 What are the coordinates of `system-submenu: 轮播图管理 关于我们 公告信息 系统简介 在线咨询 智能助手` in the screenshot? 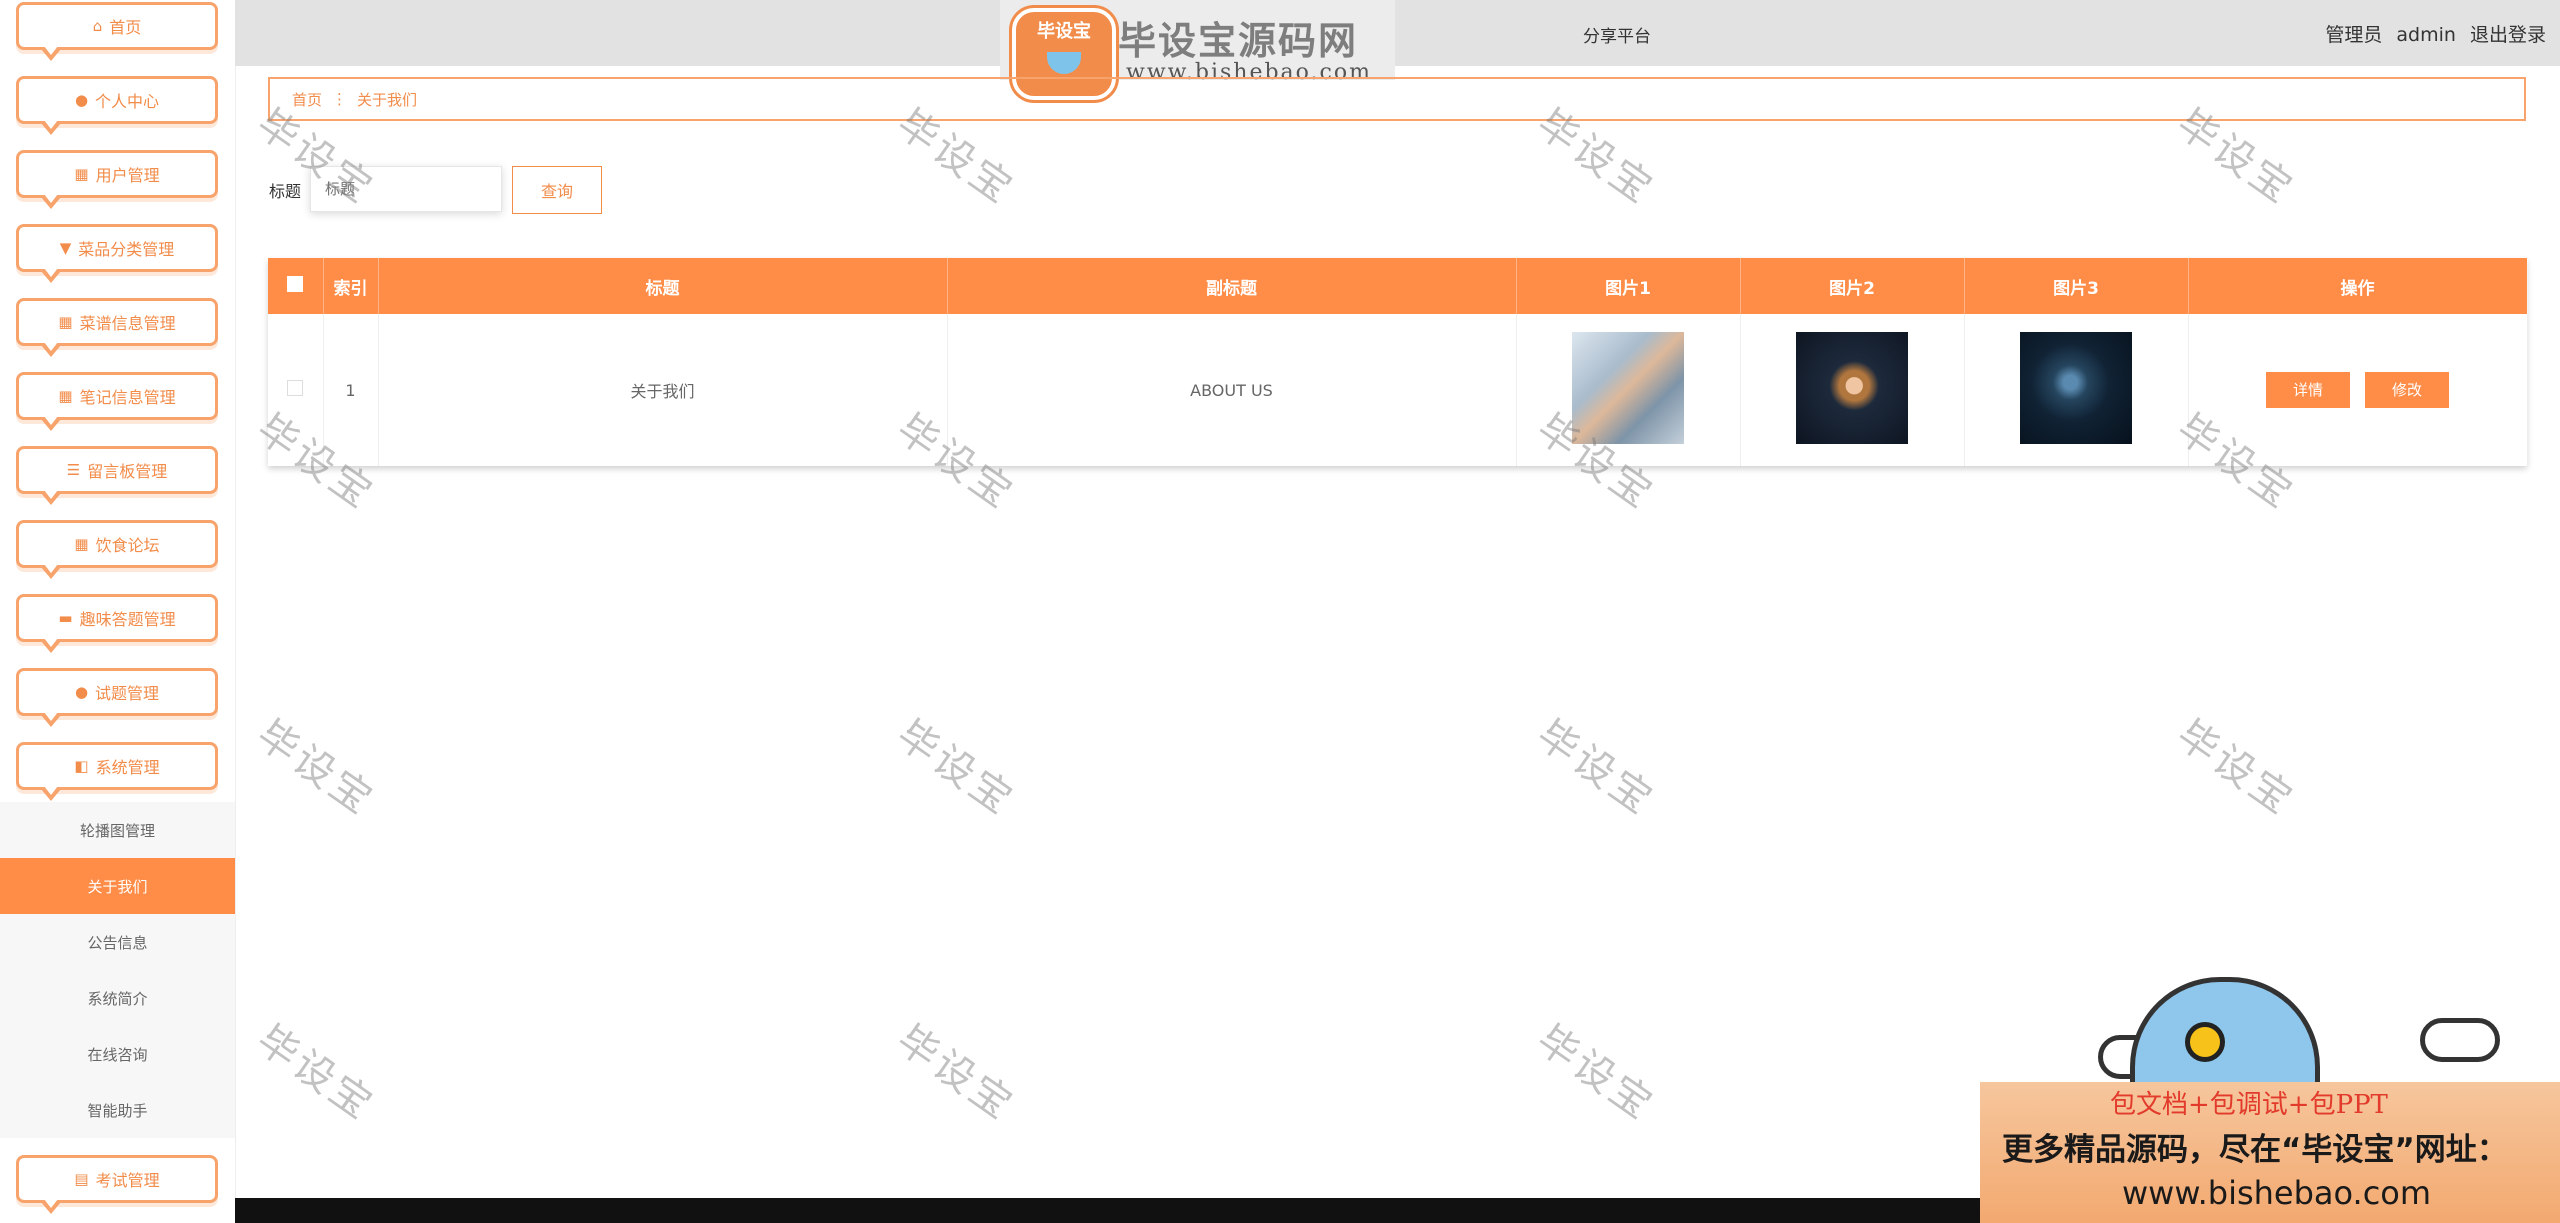 It's located at (117, 970).